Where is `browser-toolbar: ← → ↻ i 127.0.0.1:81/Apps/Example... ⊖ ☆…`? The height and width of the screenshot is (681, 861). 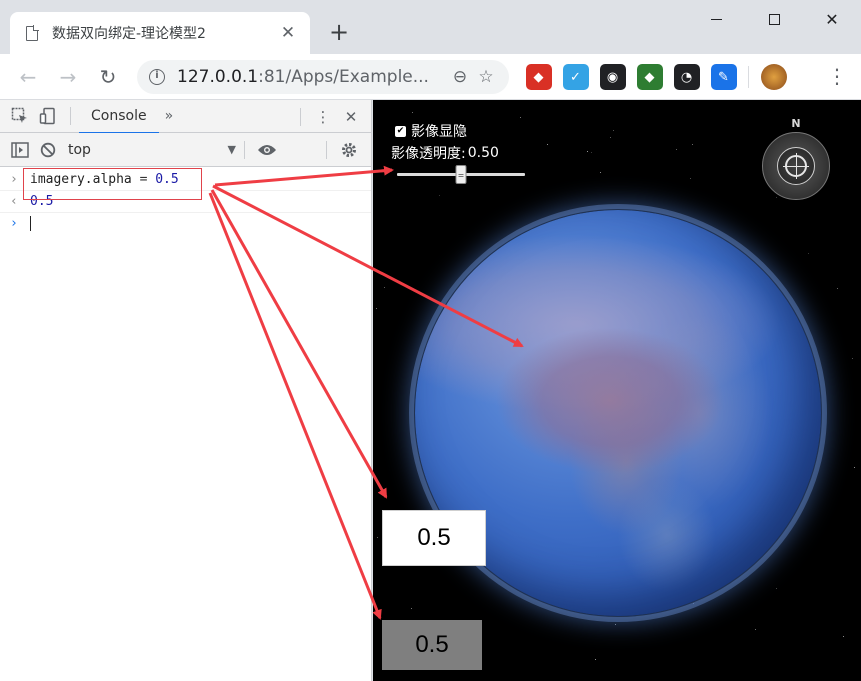 browser-toolbar: ← → ↻ i 127.0.0.1:81/Apps/Example... ⊖ ☆… is located at coordinates (430, 77).